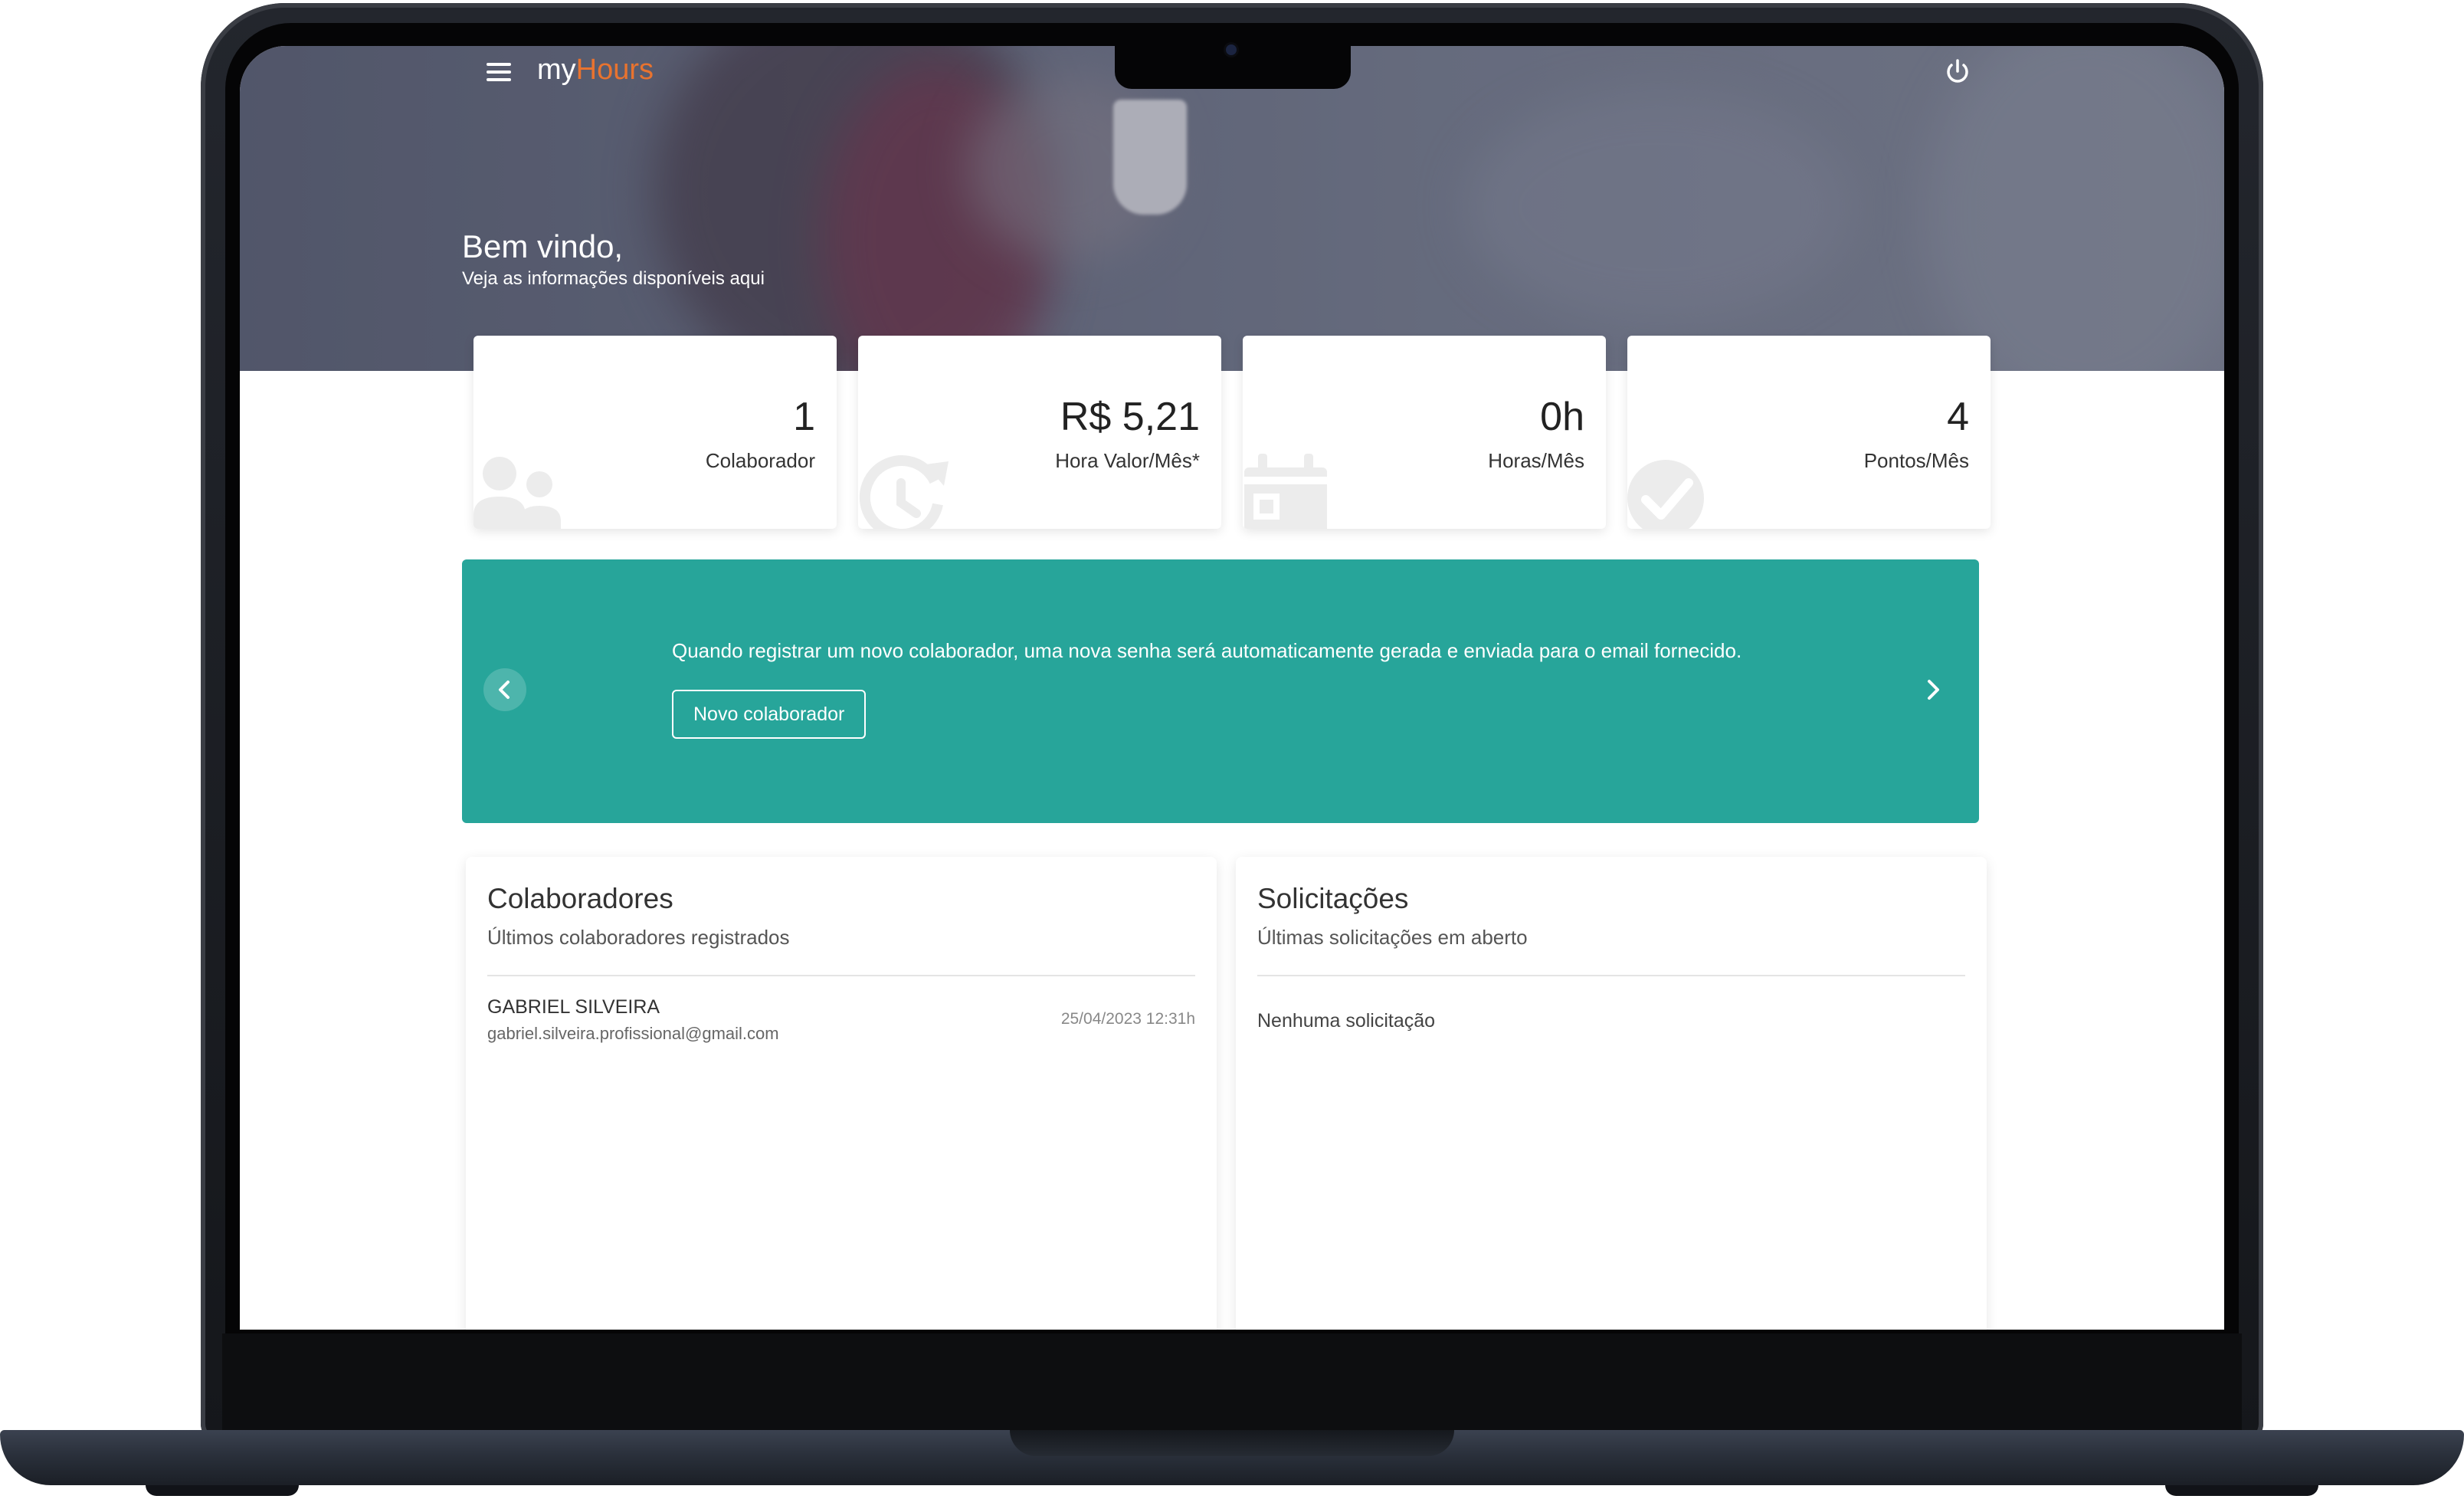 The width and height of the screenshot is (2464, 1499). I want to click on laptop-opening-notch, so click(1232, 1443).